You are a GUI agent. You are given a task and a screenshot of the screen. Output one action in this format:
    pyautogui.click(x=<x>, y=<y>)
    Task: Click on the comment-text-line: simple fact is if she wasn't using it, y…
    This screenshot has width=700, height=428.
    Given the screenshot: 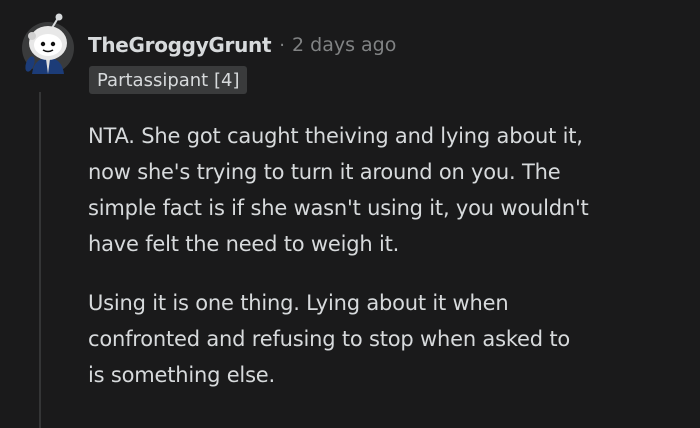 What is the action you would take?
    pyautogui.click(x=338, y=208)
    